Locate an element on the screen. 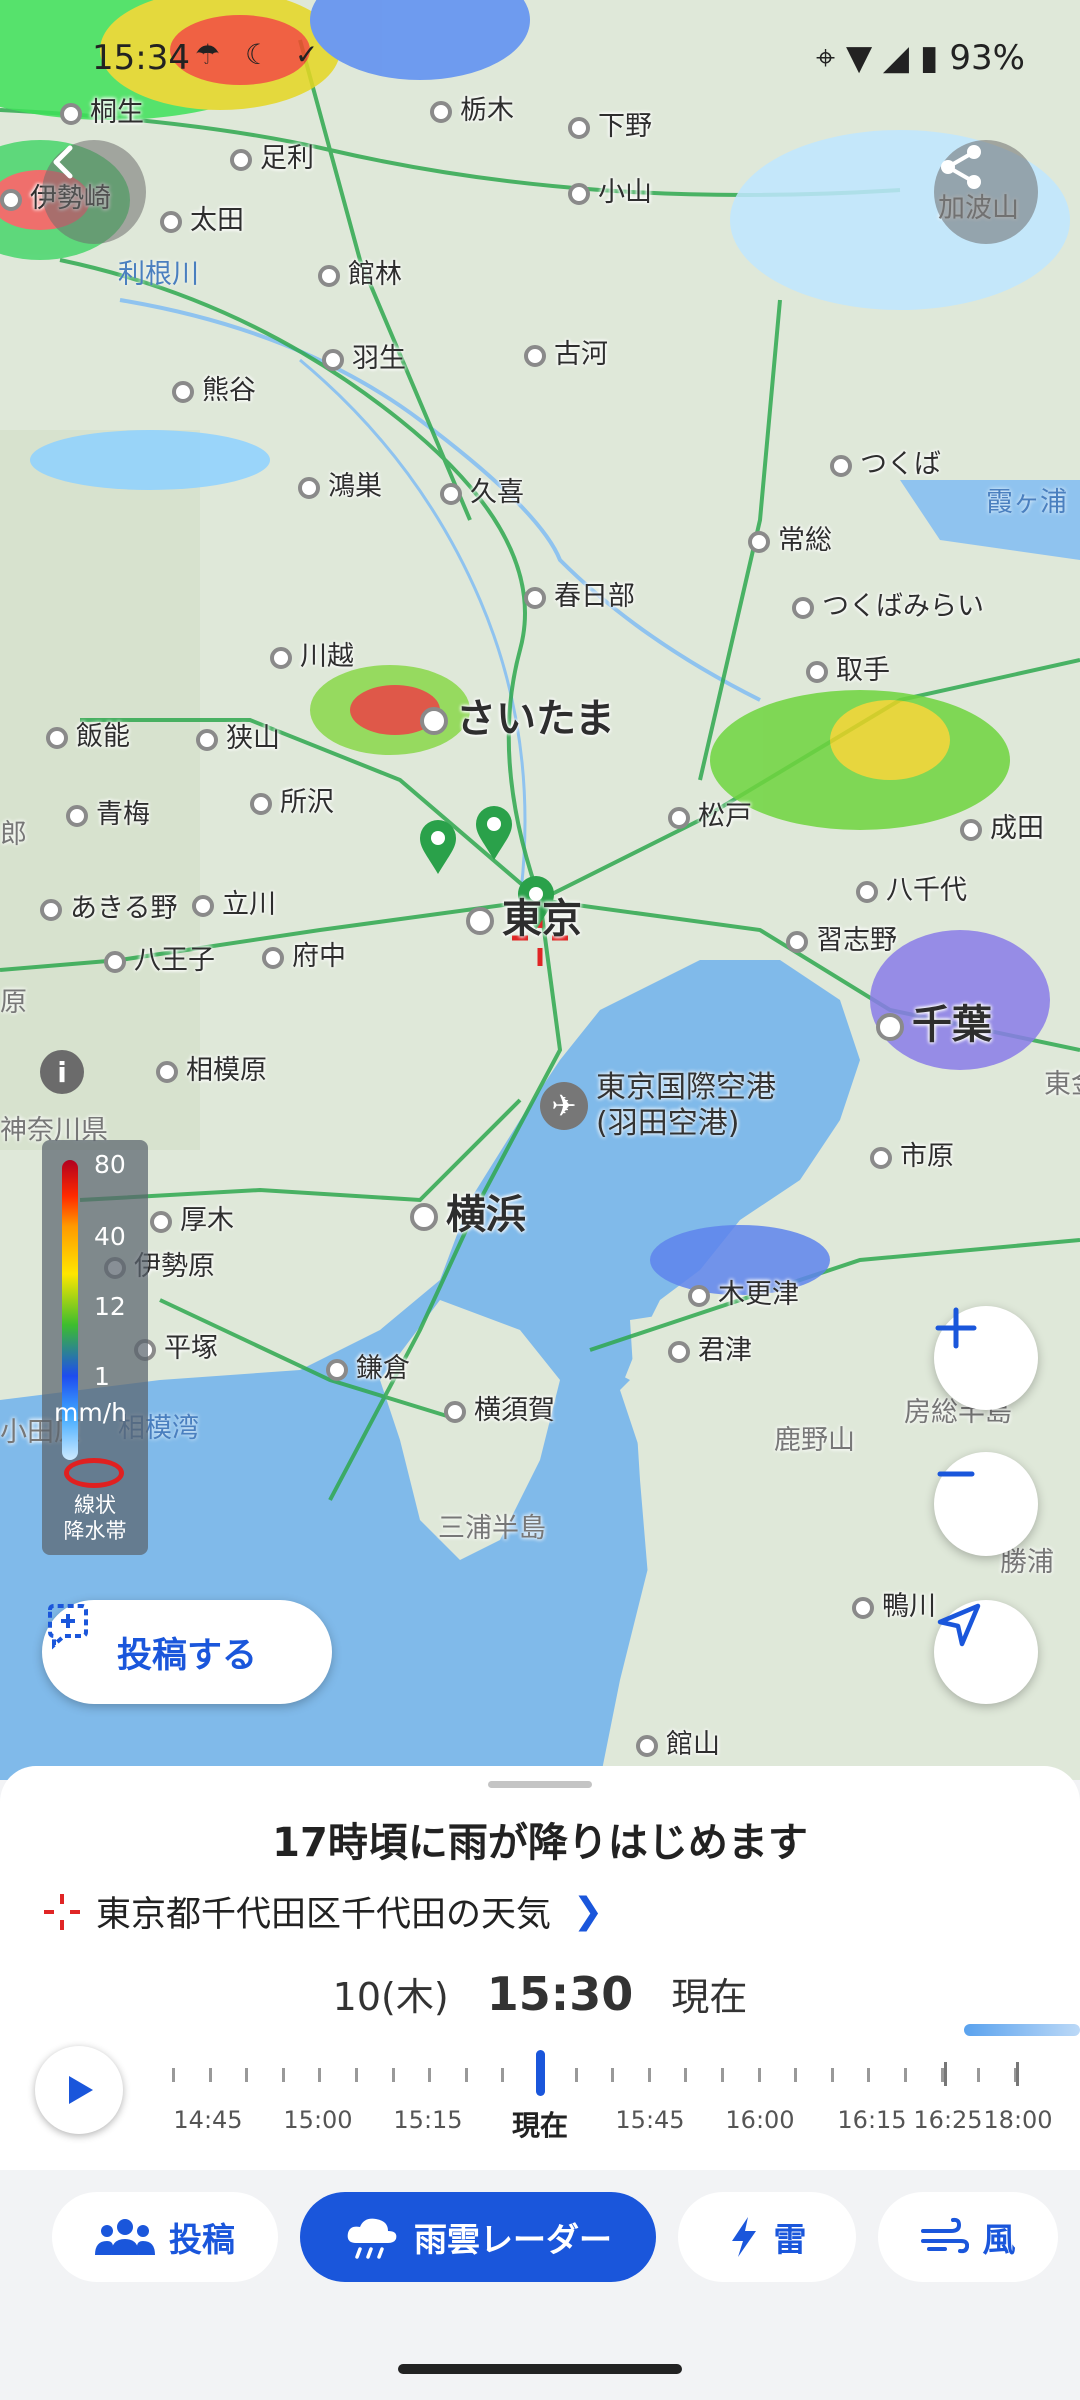 The image size is (1080, 2400). city-label: 常総 is located at coordinates (790, 537).